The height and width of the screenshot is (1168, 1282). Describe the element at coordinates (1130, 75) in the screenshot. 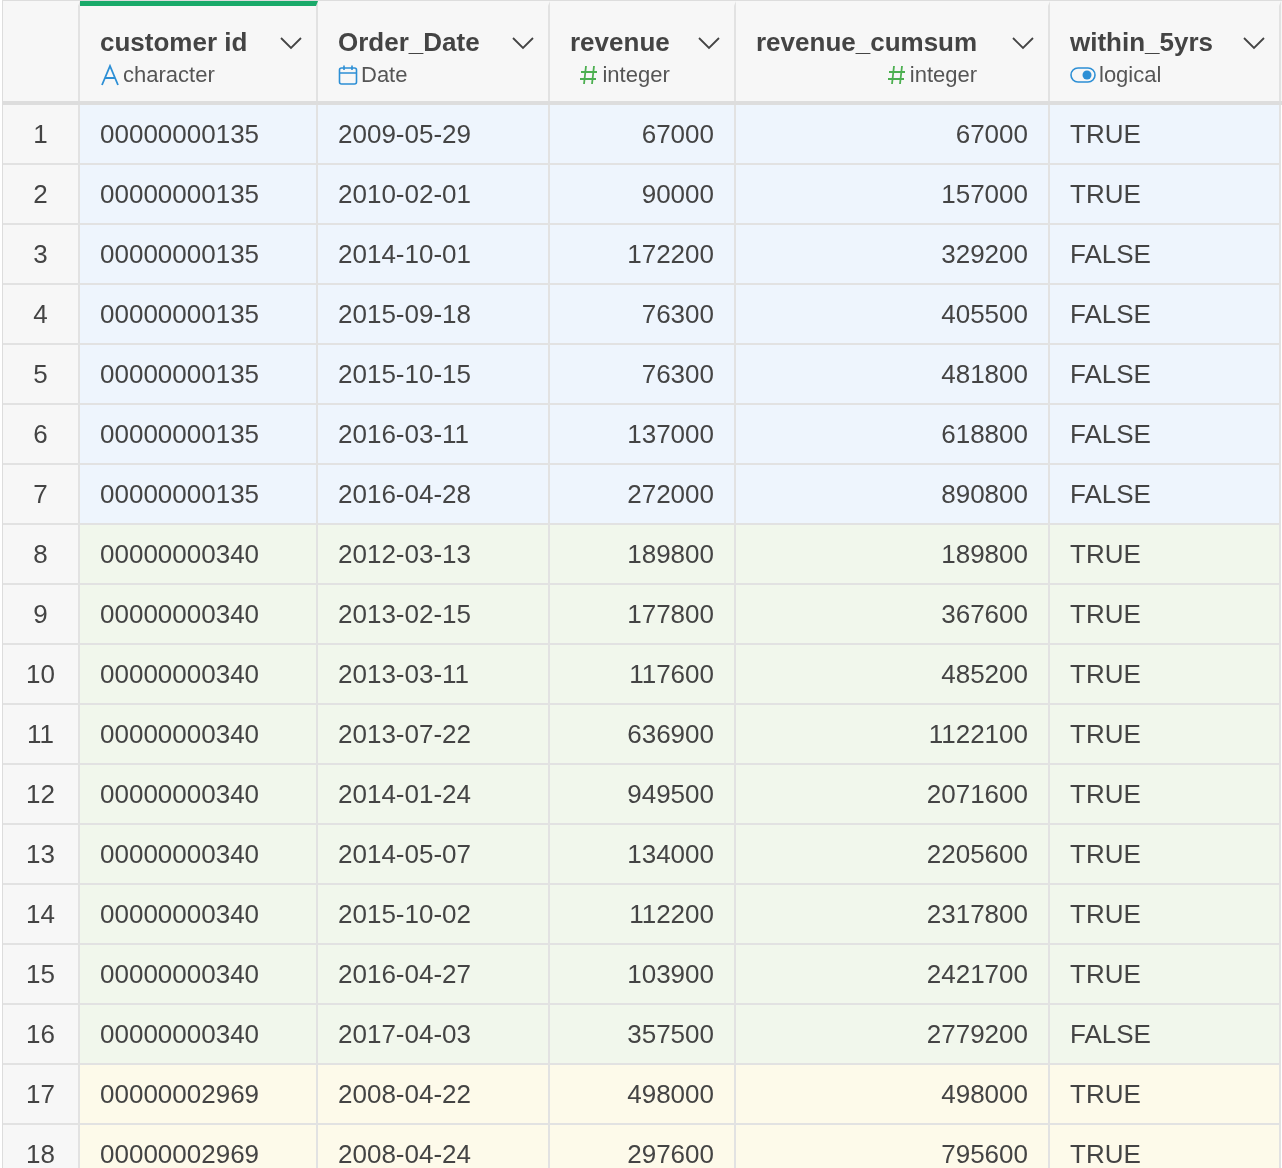

I see `column-type: logical` at that location.